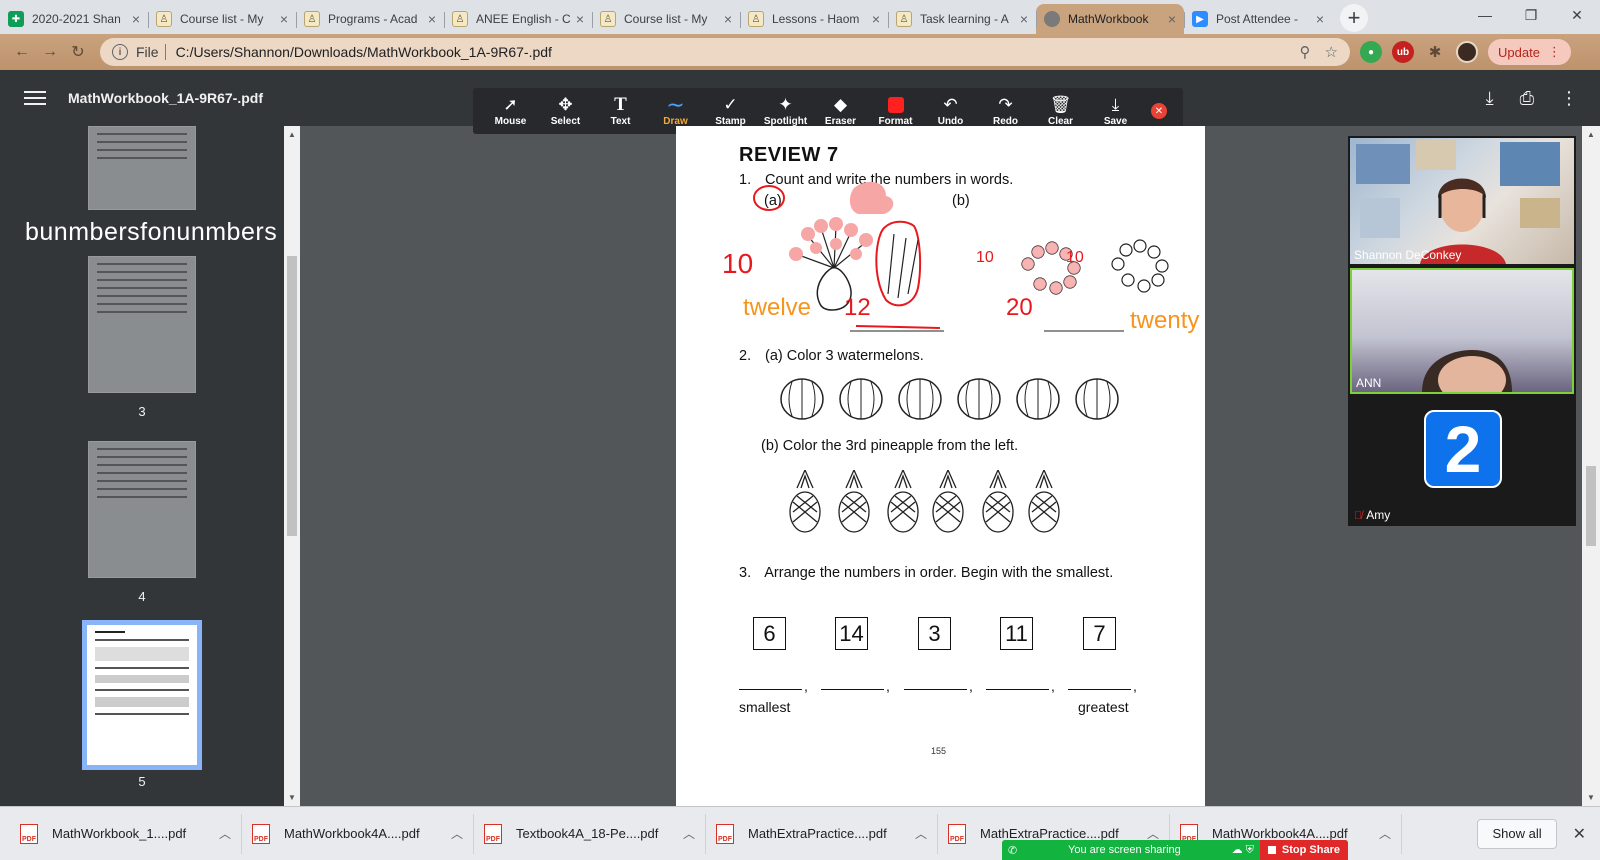 The height and width of the screenshot is (860, 1600). I want to click on tool-redo: ↷ Redo, so click(1005, 111).